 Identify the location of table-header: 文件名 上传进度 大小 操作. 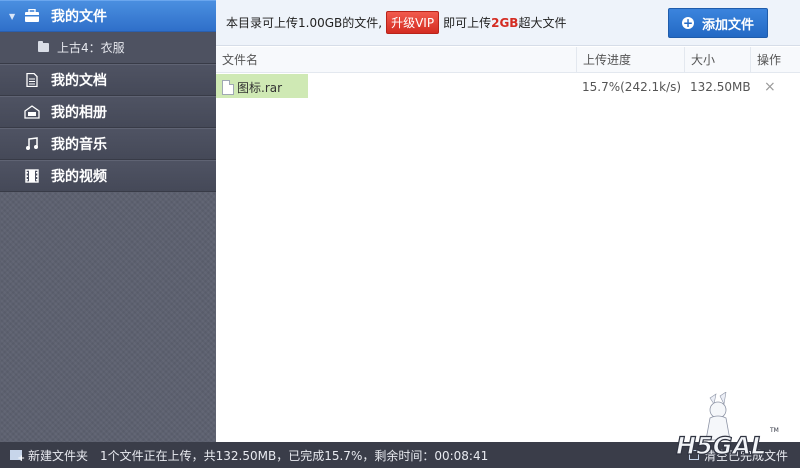
(508, 60).